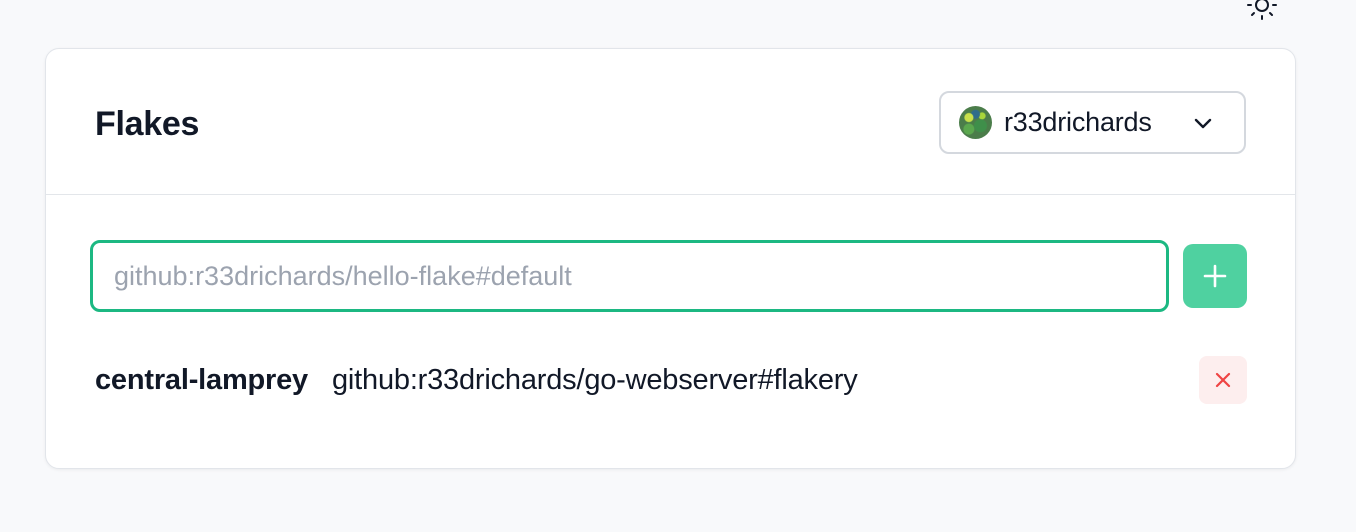 The image size is (1356, 532). Describe the element at coordinates (147, 124) in the screenshot. I see `page-title: Flakes` at that location.